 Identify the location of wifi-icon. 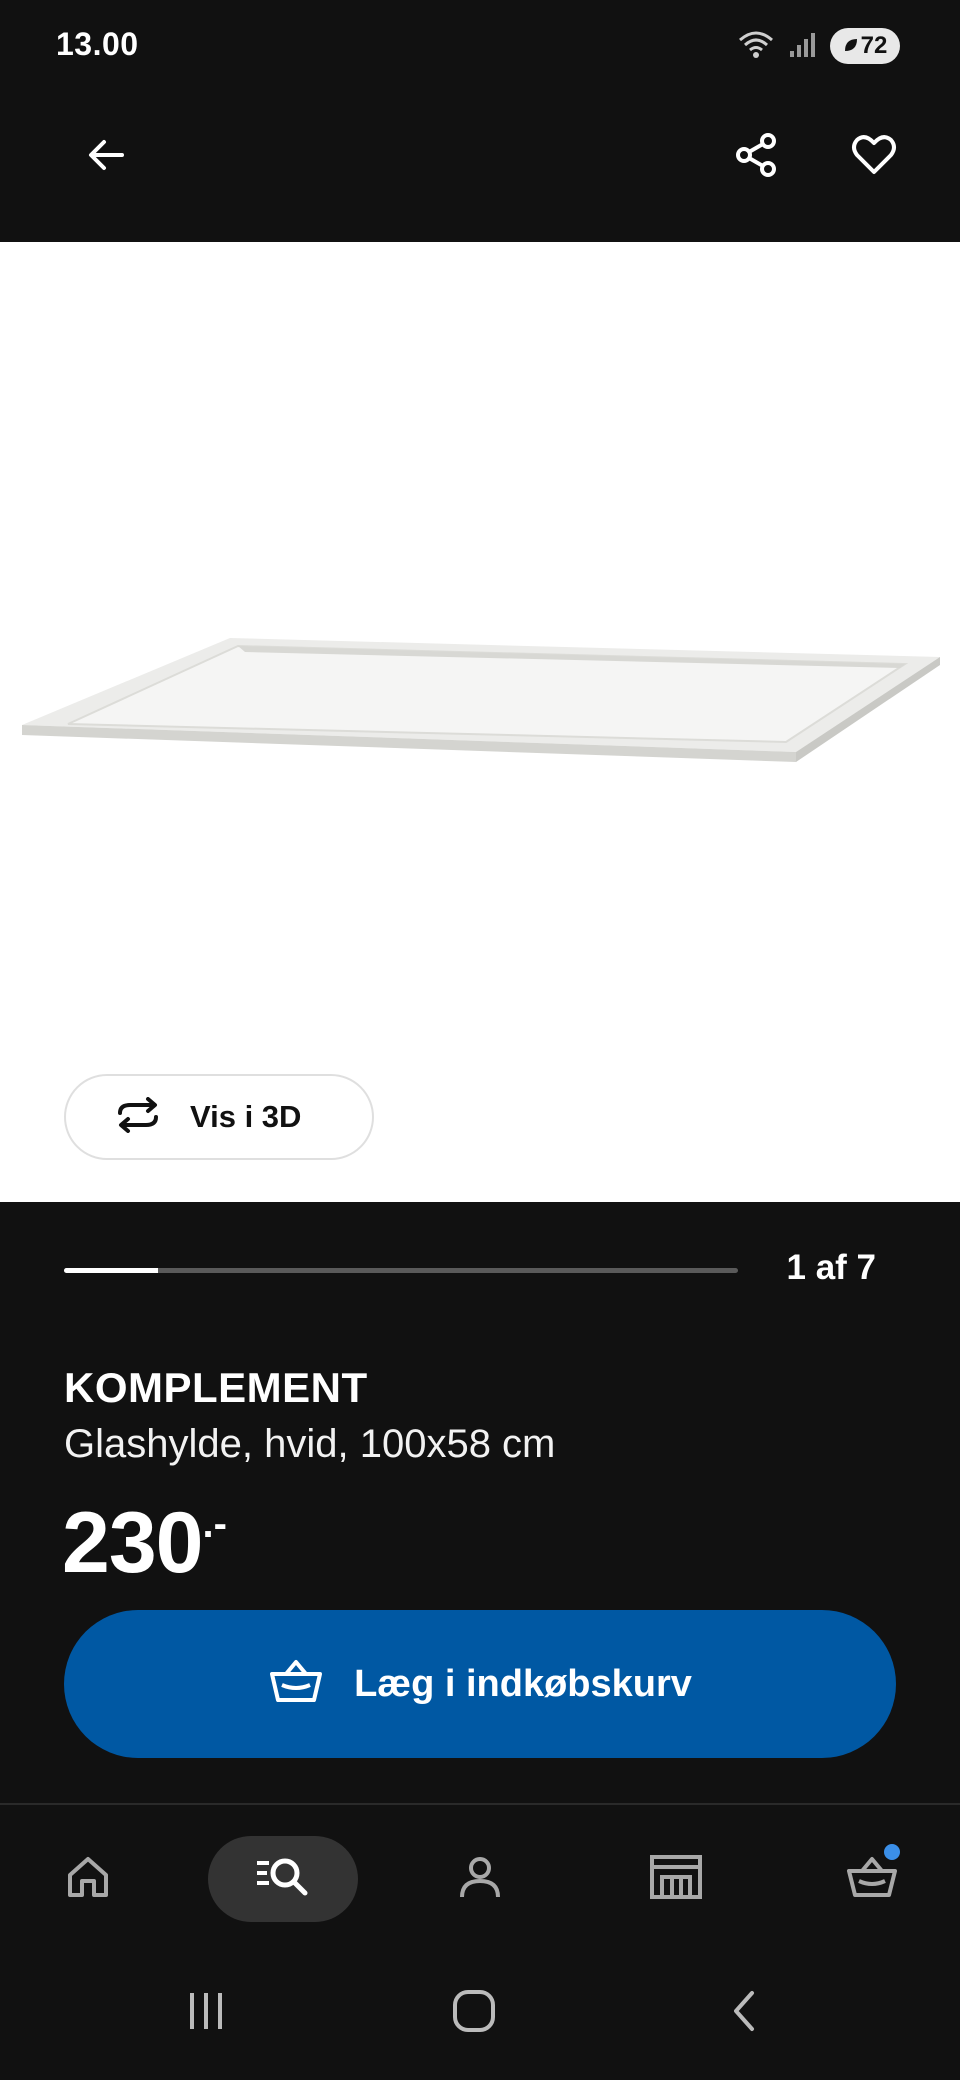
(756, 46).